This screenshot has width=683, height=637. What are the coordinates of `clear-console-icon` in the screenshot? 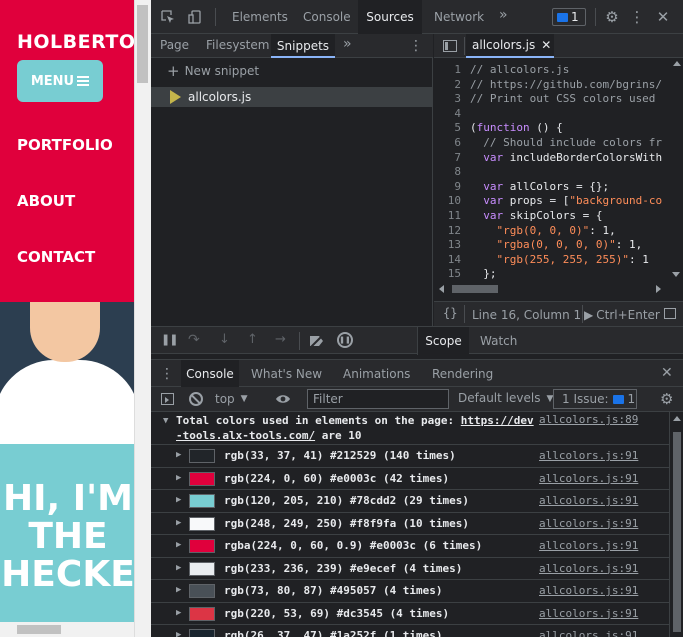 It's located at (196, 399).